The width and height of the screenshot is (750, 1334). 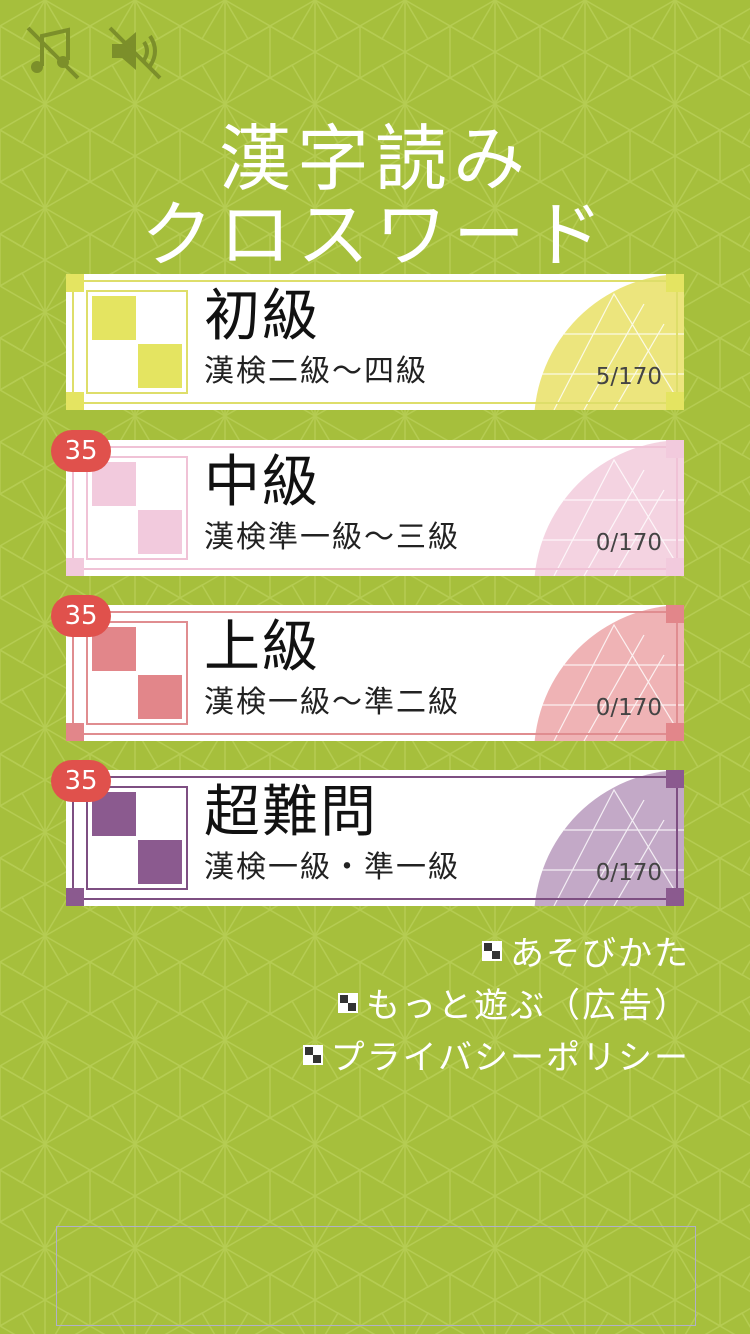 What do you see at coordinates (291, 812) in the screenshot?
I see `level-name: 超難問` at bounding box center [291, 812].